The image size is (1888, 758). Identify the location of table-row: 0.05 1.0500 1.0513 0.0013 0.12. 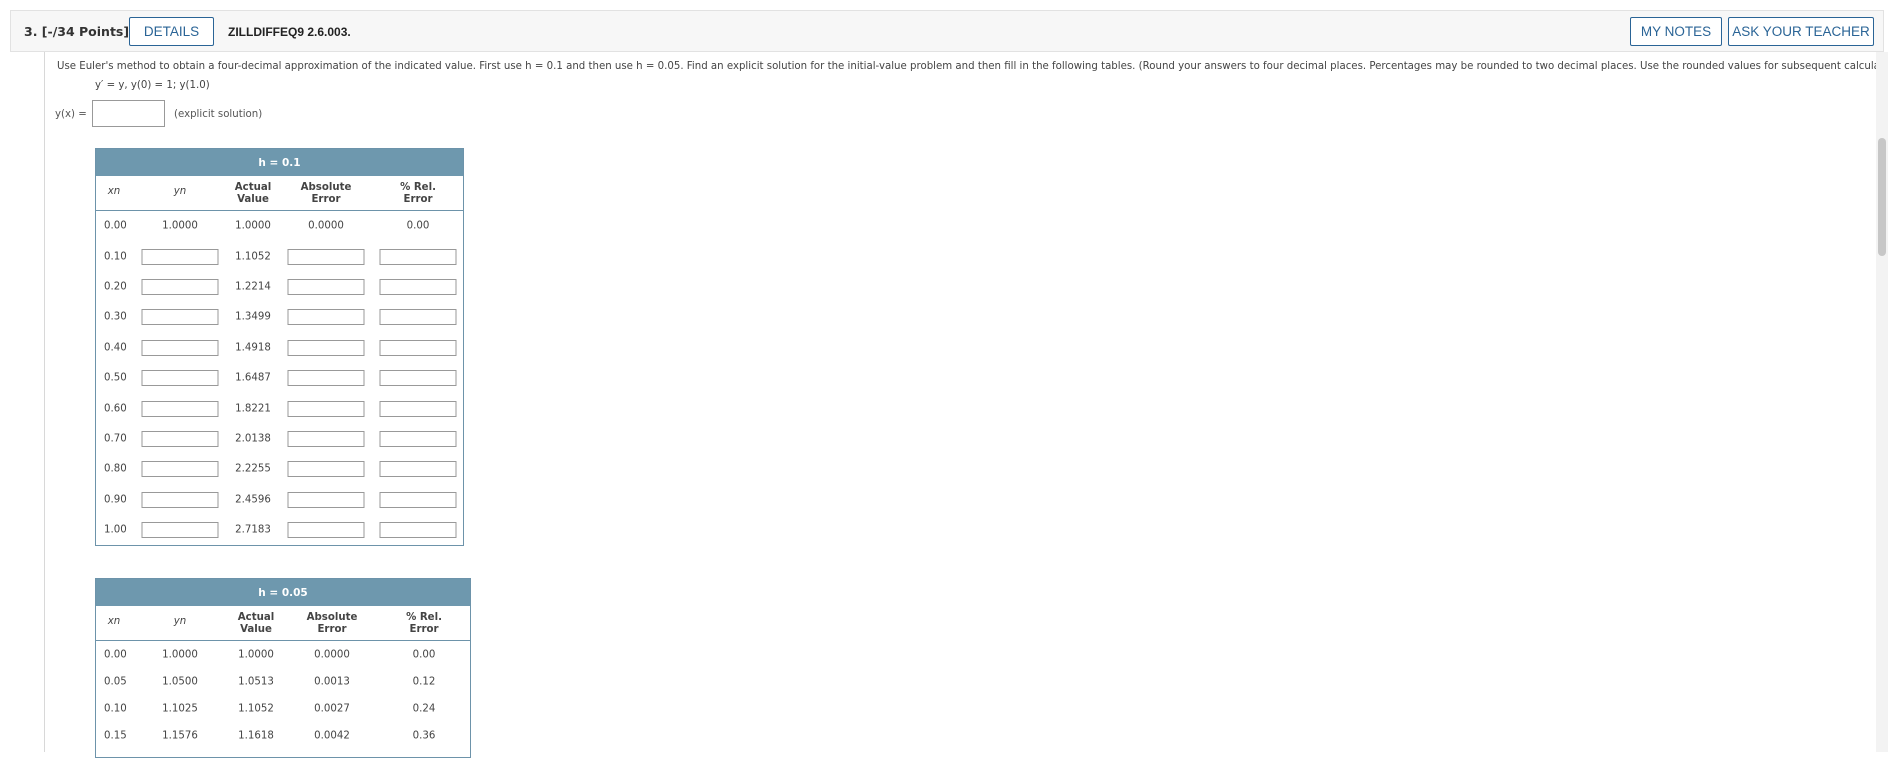
(283, 681).